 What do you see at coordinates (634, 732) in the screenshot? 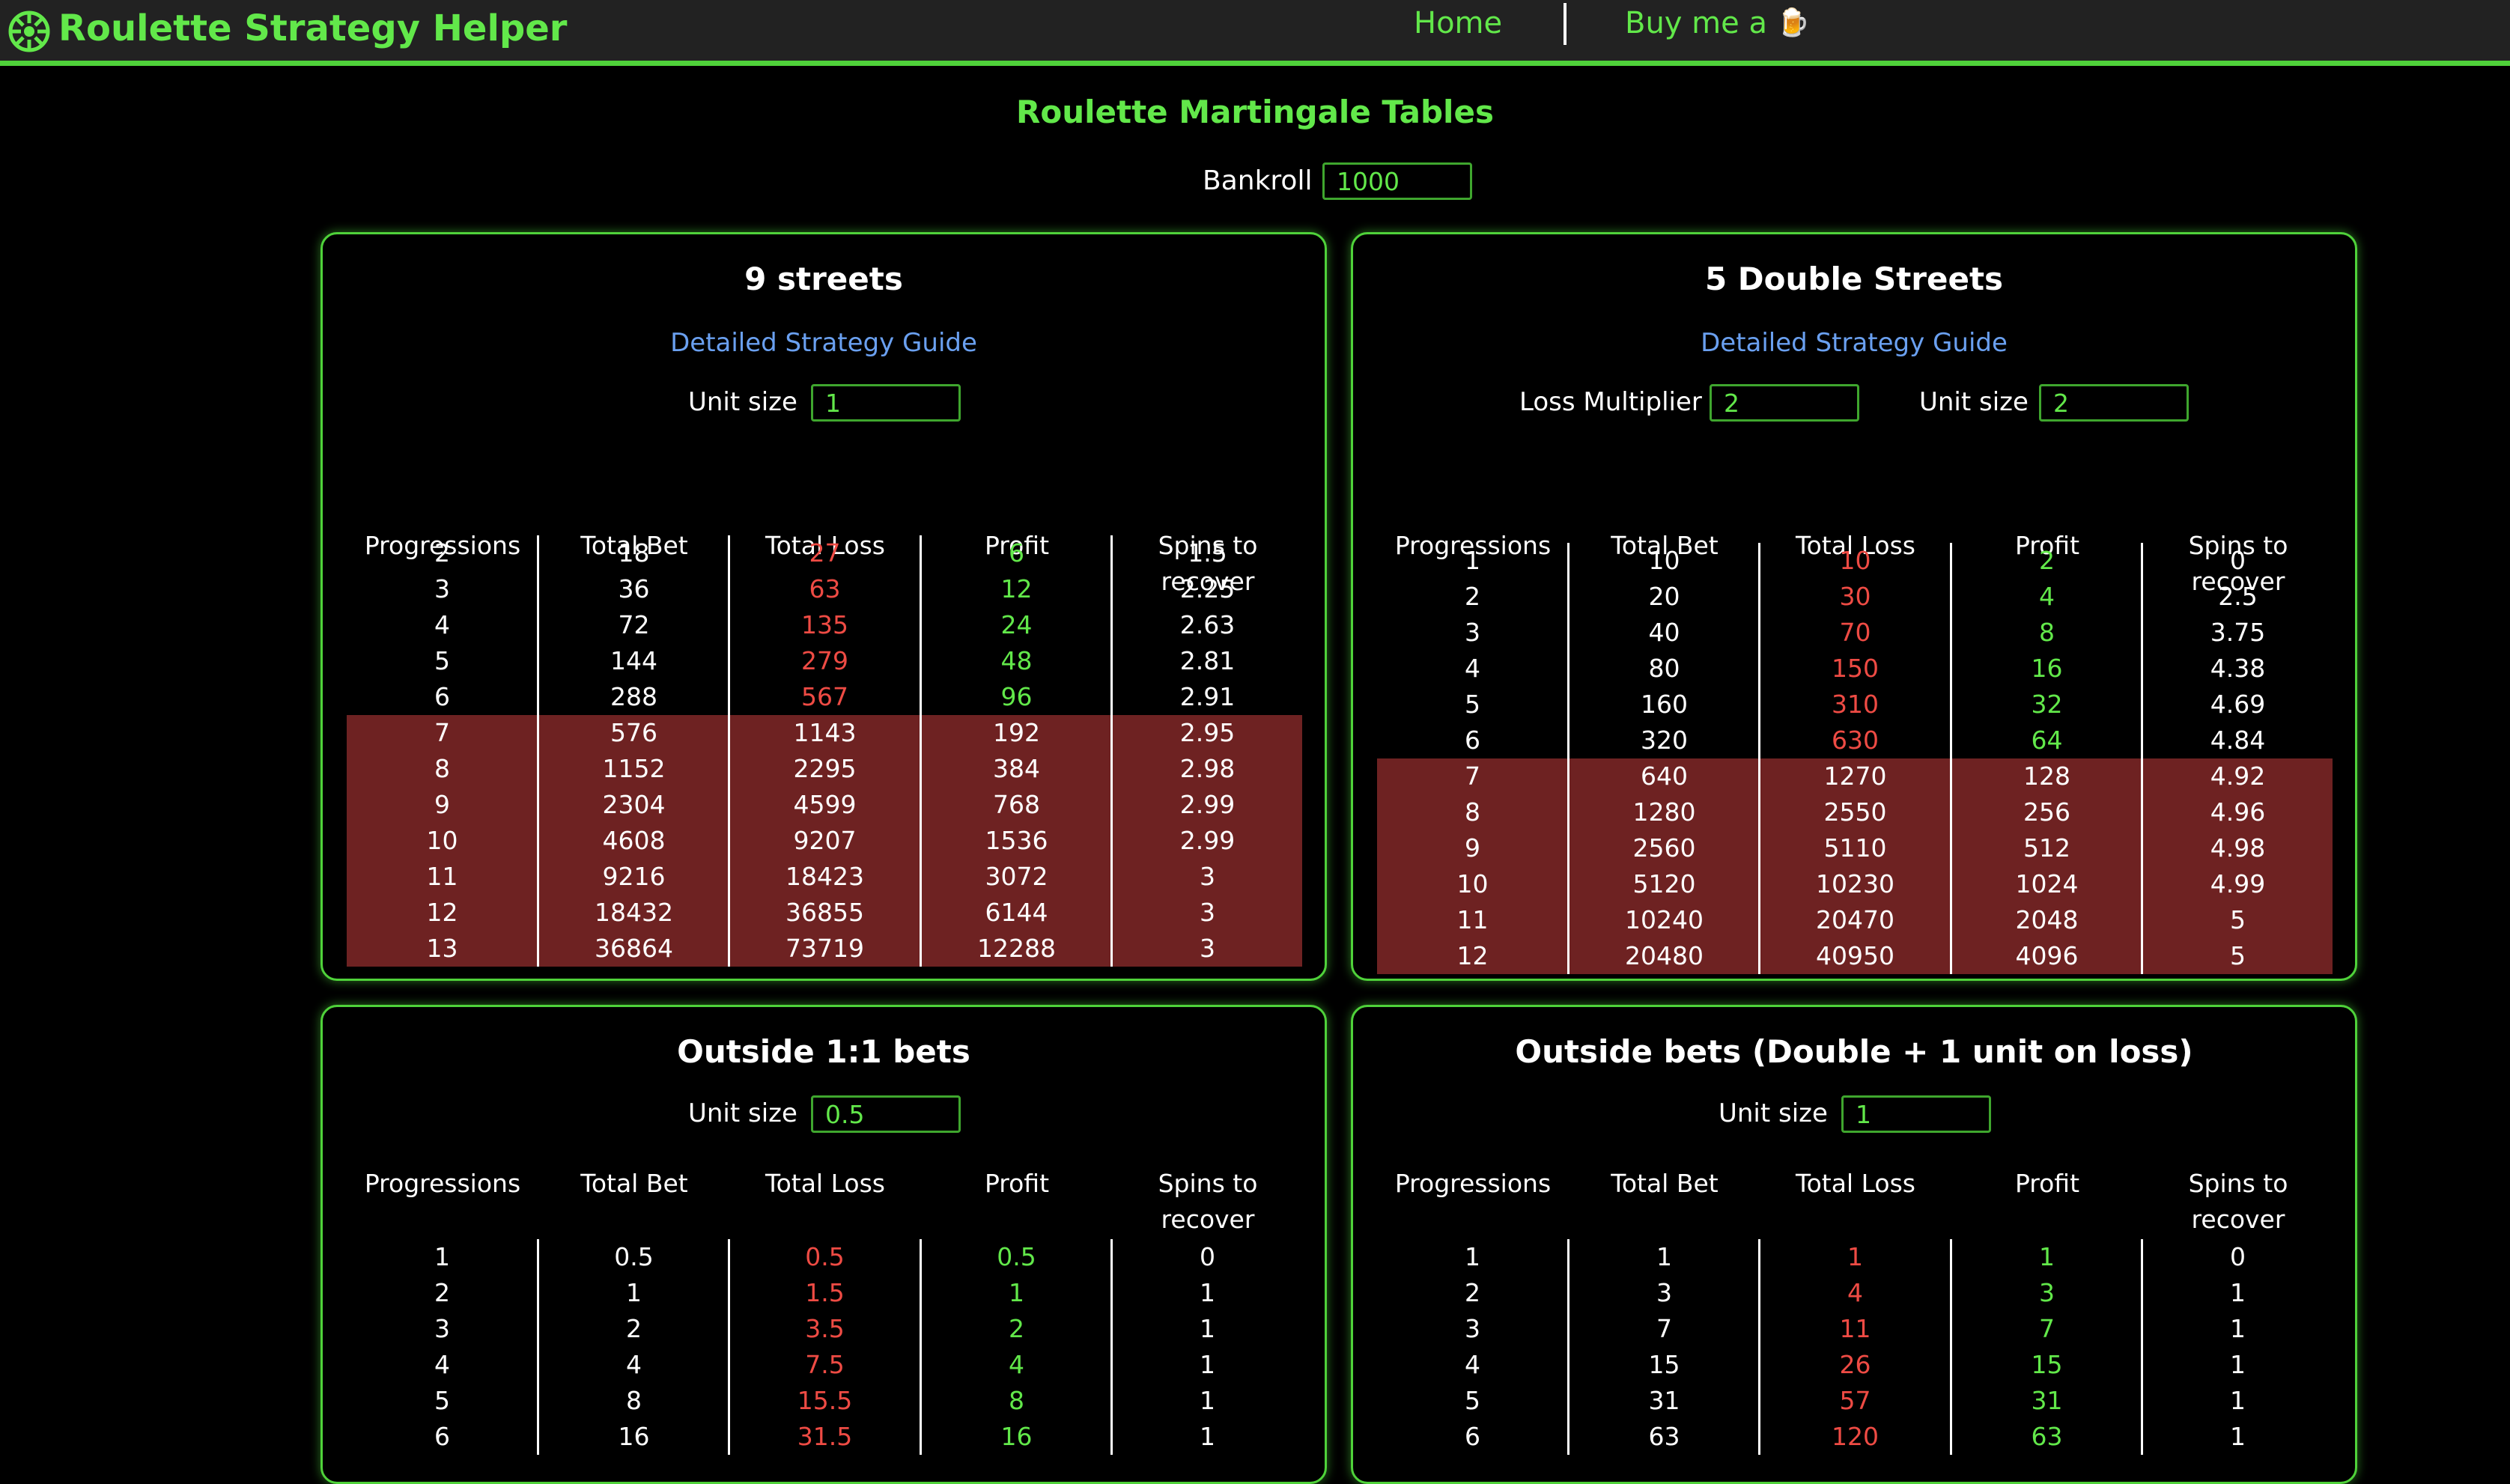
I see `cell-total-bet: 576` at bounding box center [634, 732].